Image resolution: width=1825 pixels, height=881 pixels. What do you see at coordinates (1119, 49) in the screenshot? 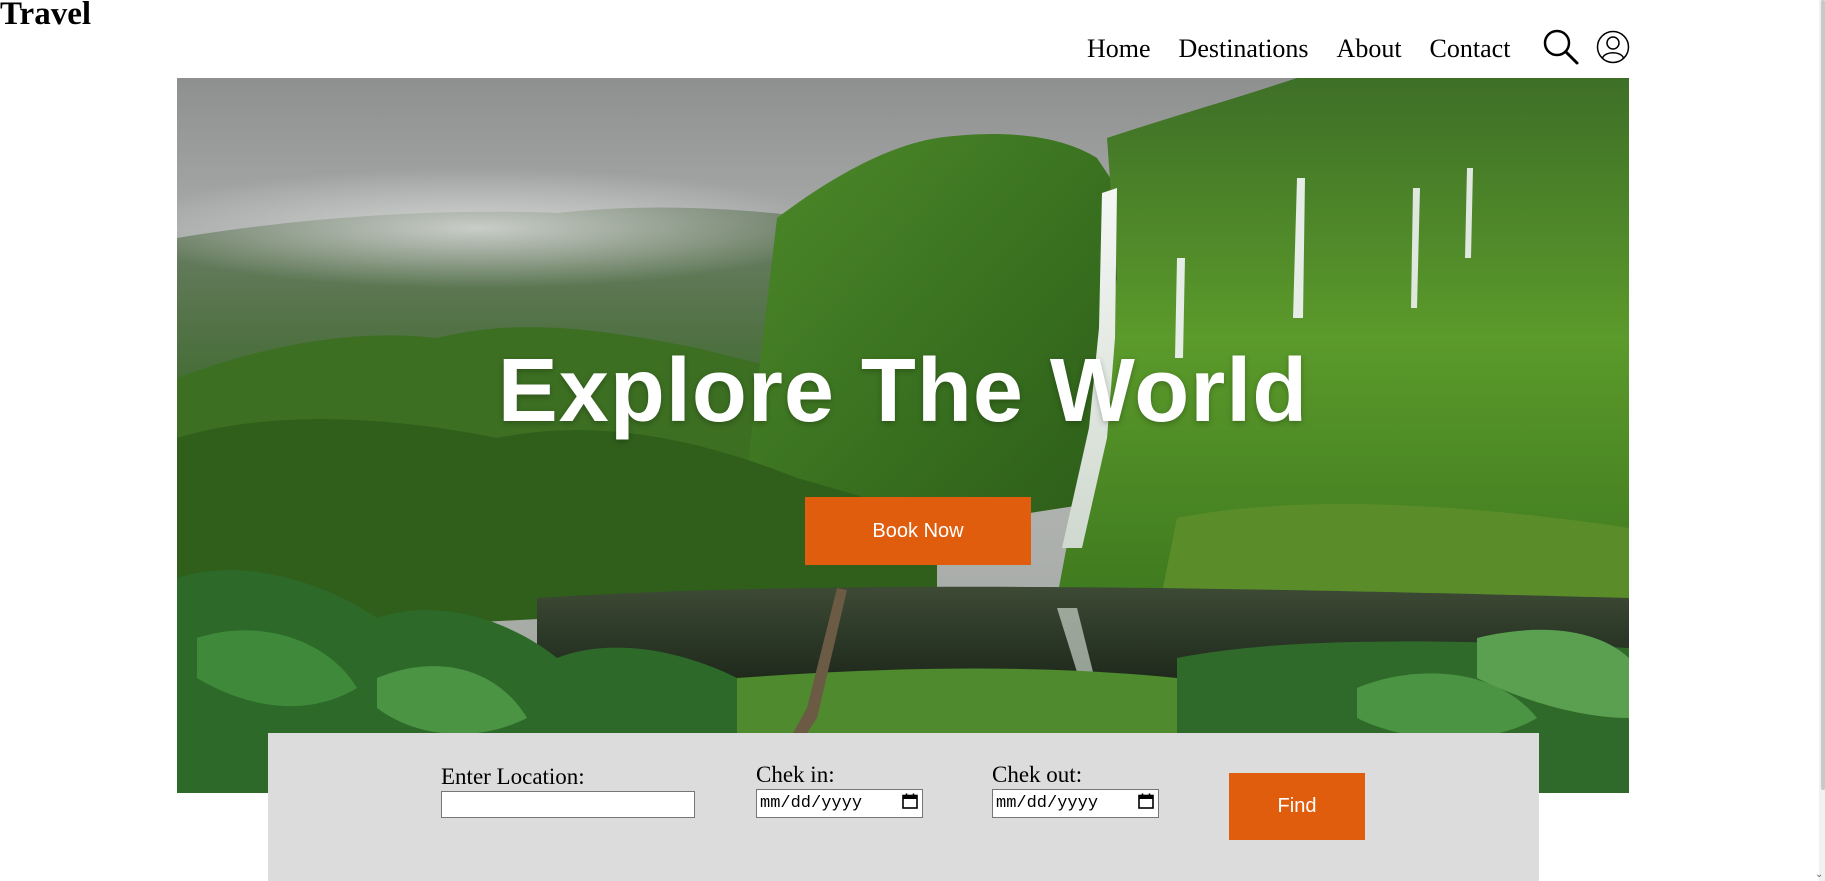
I see `nav-home: Home` at bounding box center [1119, 49].